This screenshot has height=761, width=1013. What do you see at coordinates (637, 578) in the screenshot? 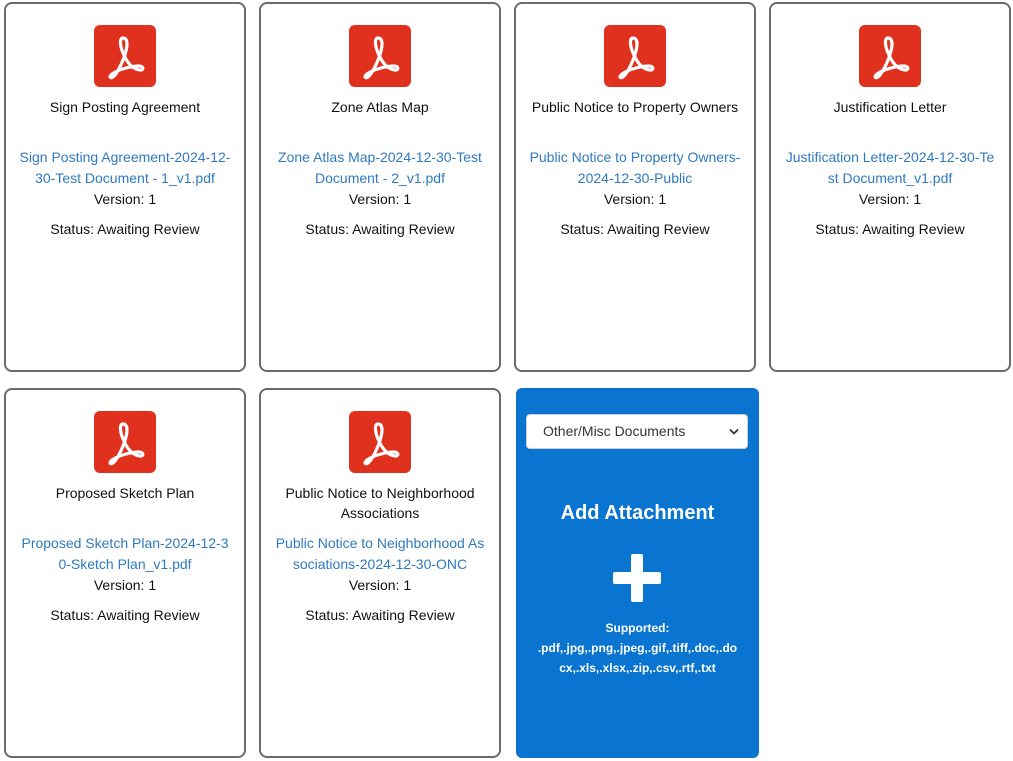
I see `plus-icon` at bounding box center [637, 578].